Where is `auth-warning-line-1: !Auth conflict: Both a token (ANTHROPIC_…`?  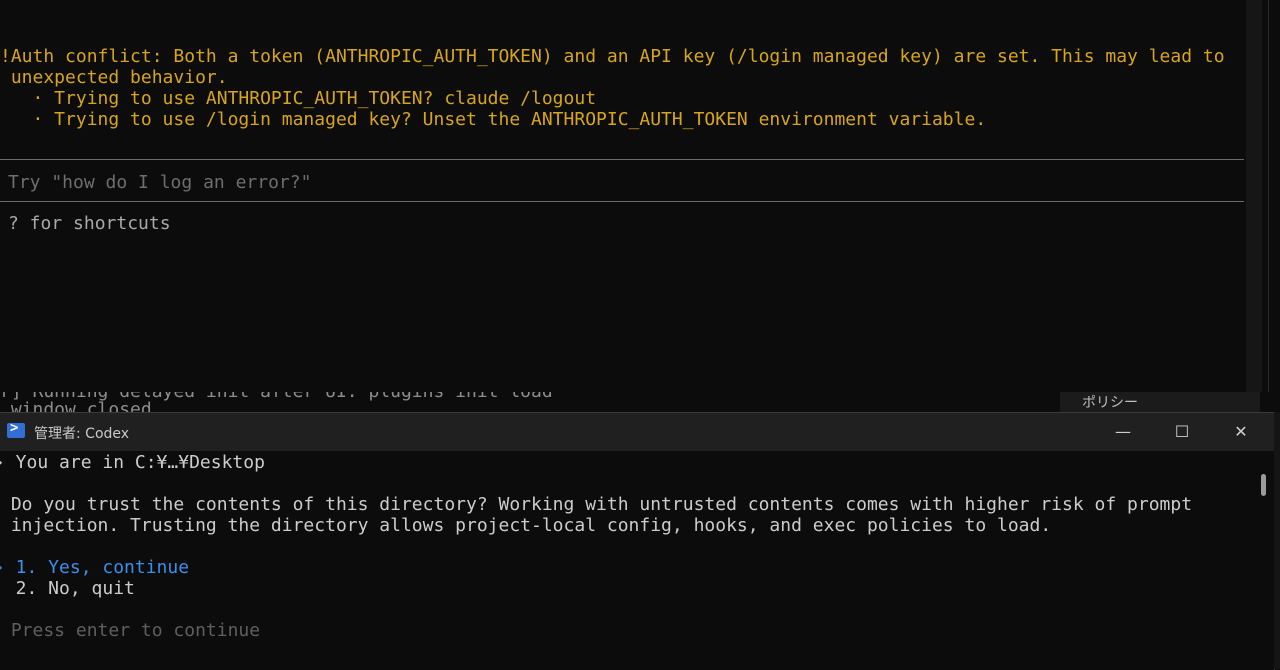 auth-warning-line-1: !Auth conflict: Both a token (ANTHROPIC_… is located at coordinates (612, 56).